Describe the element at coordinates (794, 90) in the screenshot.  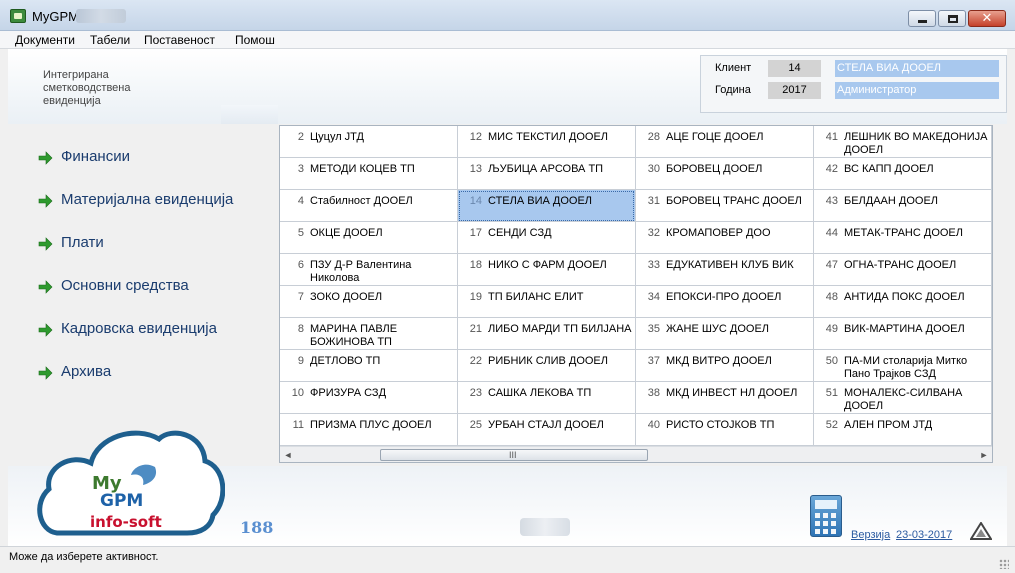
I see `year-value: 2017` at that location.